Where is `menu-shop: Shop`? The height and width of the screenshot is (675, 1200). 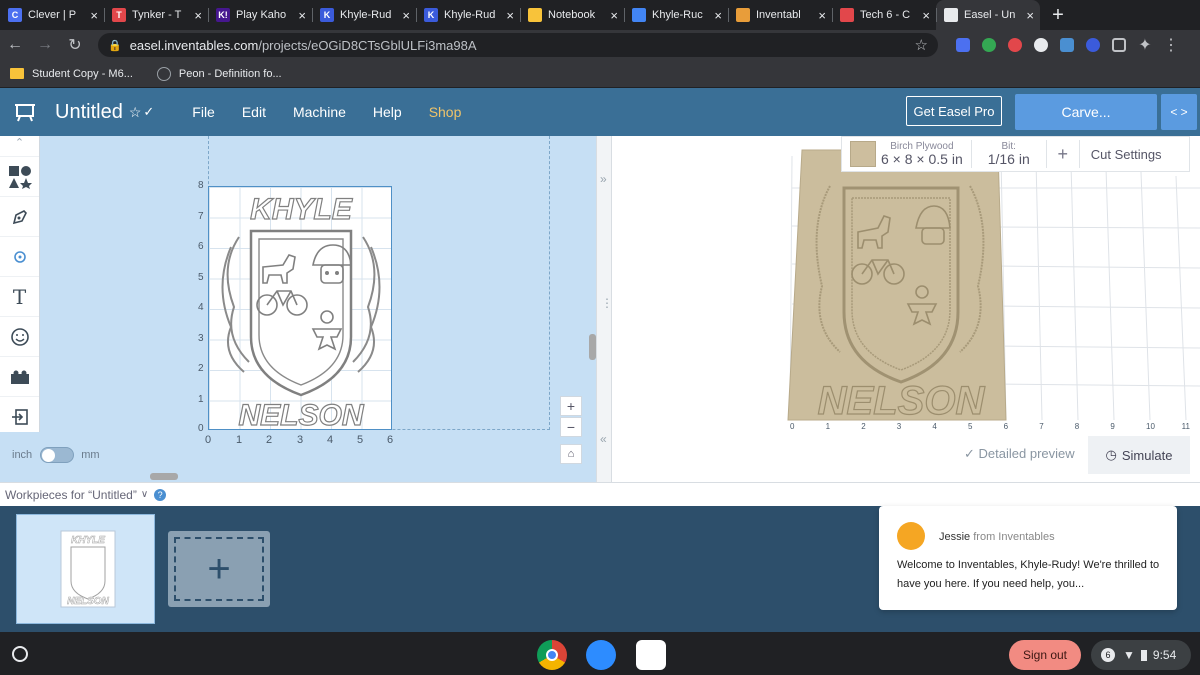
menu-shop: Shop is located at coordinates (445, 112).